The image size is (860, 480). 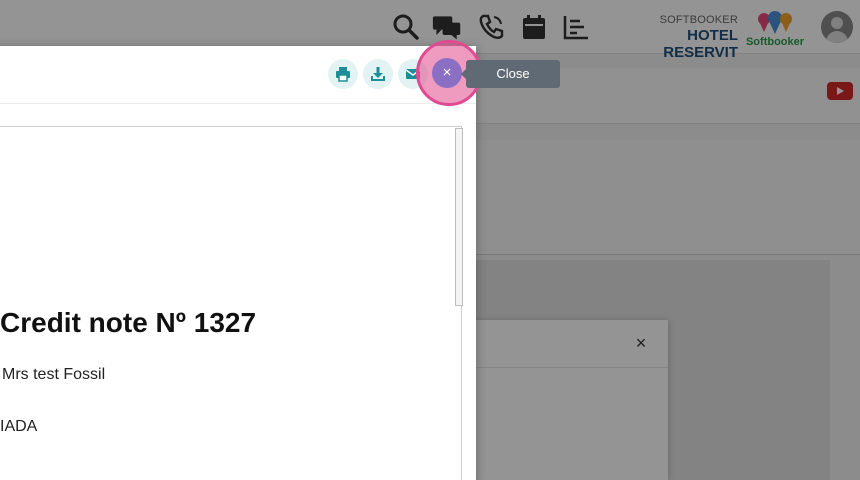 I want to click on close-icon: ×, so click(x=447, y=73).